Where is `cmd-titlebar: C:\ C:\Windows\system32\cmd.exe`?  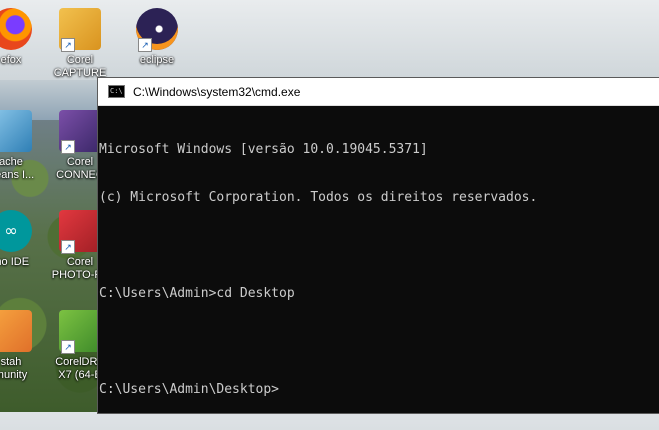
cmd-titlebar: C:\ C:\Windows\system32\cmd.exe is located at coordinates (378, 92).